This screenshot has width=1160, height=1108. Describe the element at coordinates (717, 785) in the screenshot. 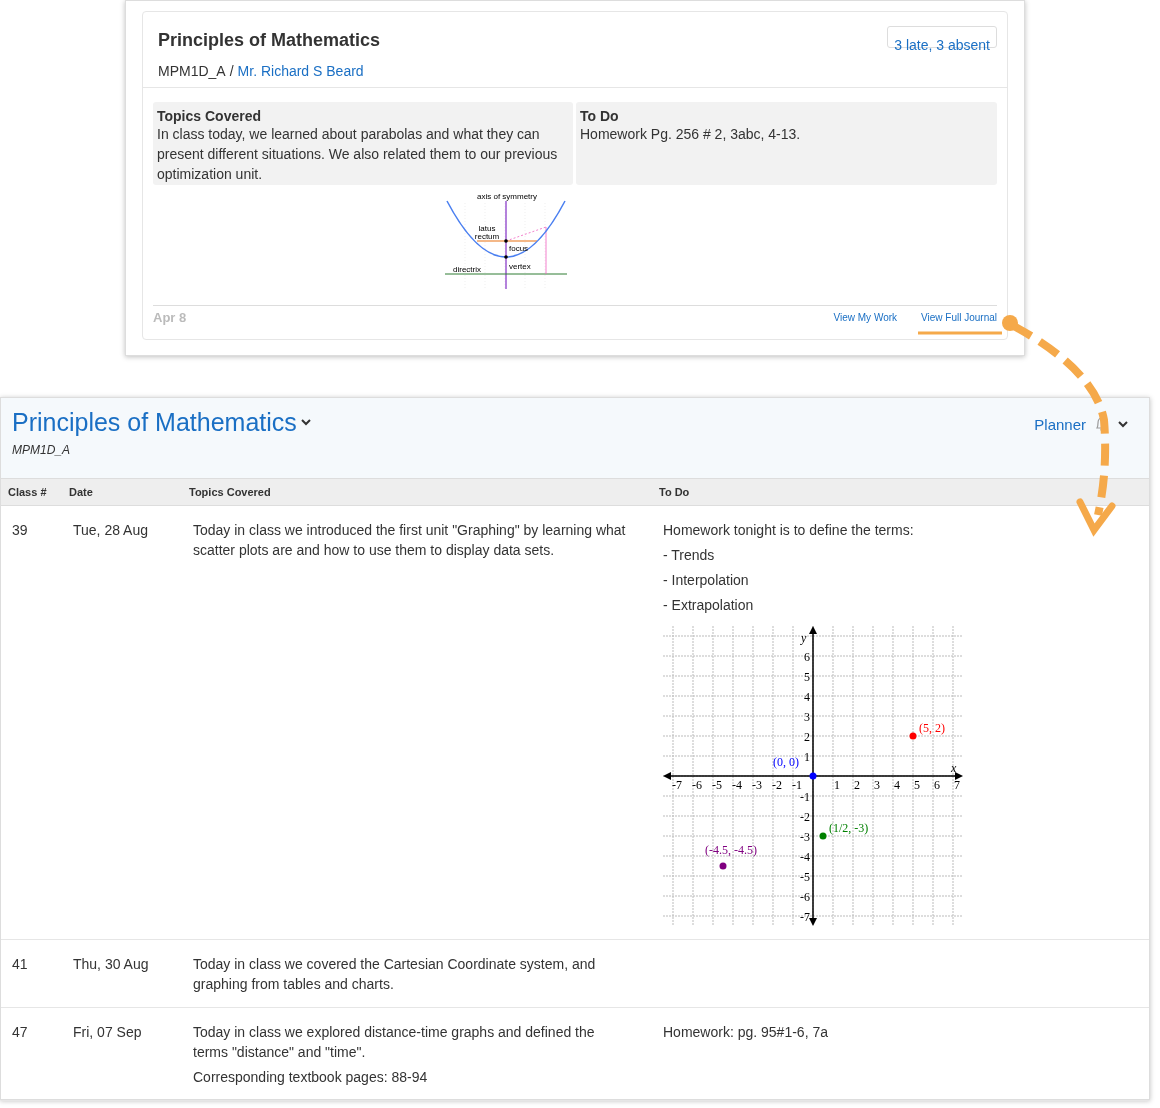

I see `x-tick-label: -5` at that location.